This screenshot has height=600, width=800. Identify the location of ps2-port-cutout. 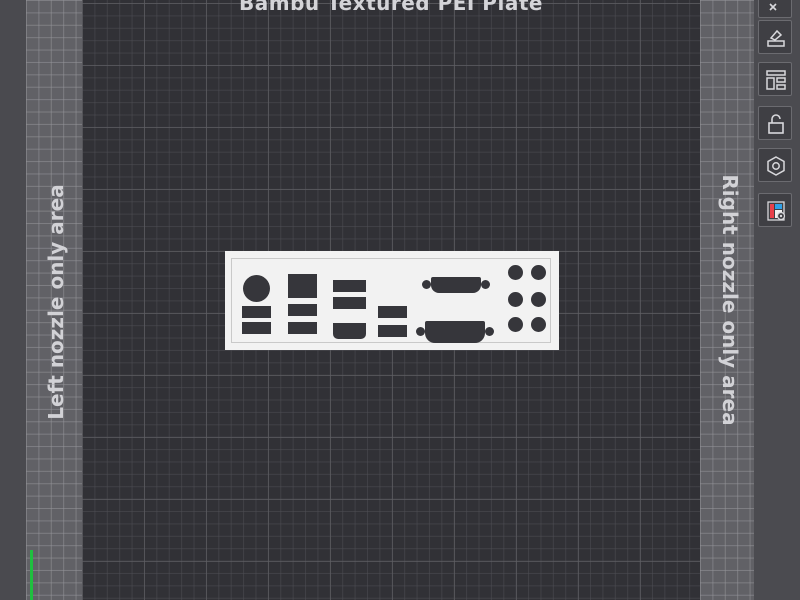
(256, 288).